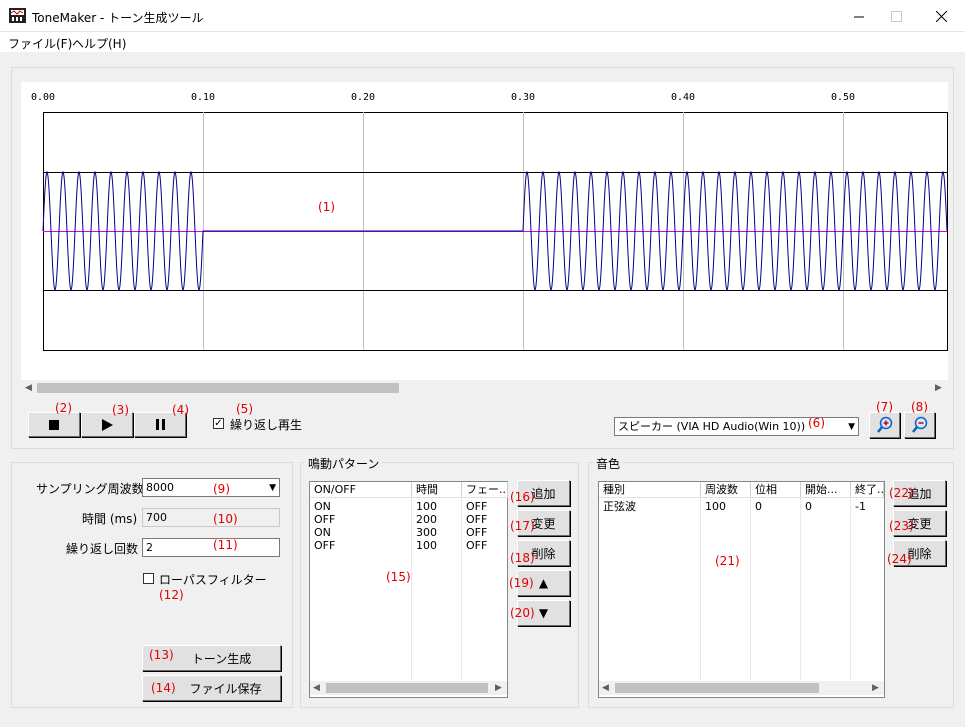 The image size is (965, 727). What do you see at coordinates (426, 532) in the screenshot?
I see `pattern-cell: 300` at bounding box center [426, 532].